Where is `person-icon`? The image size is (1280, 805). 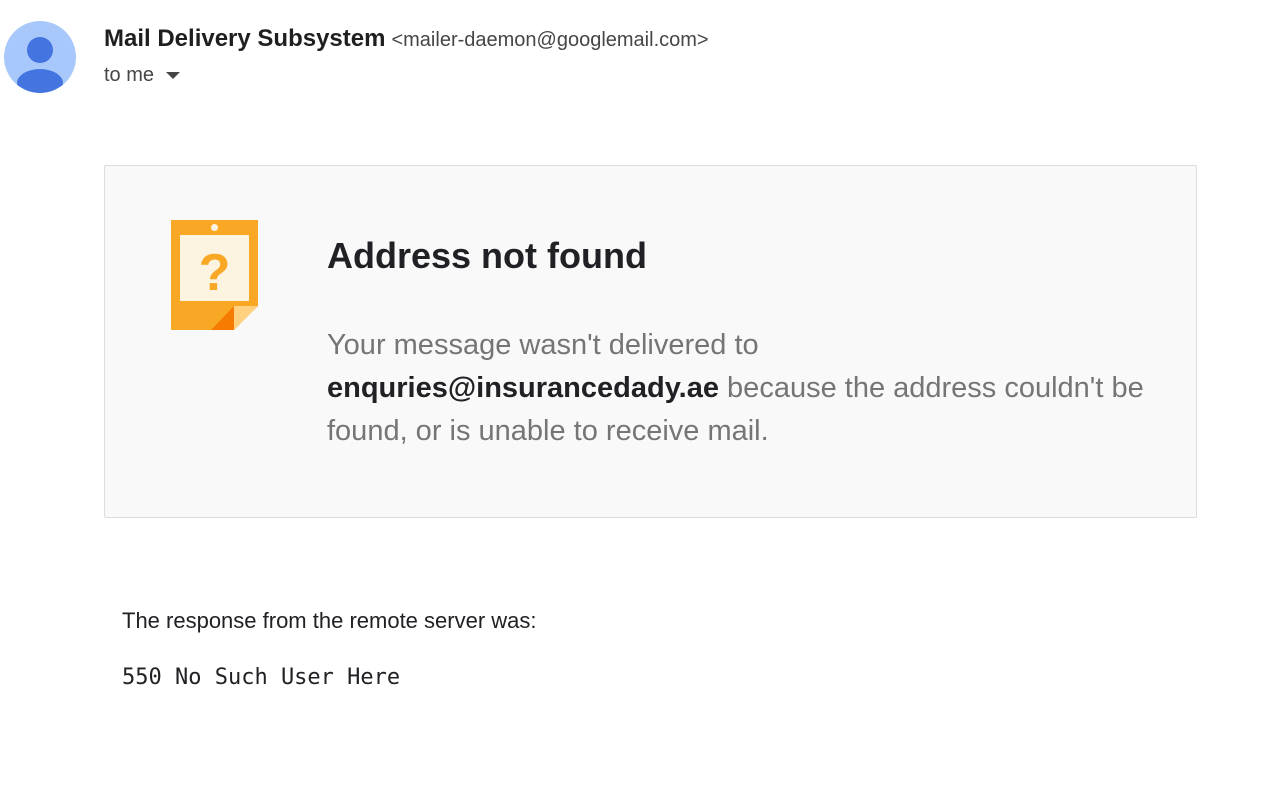
person-icon is located at coordinates (40, 65).